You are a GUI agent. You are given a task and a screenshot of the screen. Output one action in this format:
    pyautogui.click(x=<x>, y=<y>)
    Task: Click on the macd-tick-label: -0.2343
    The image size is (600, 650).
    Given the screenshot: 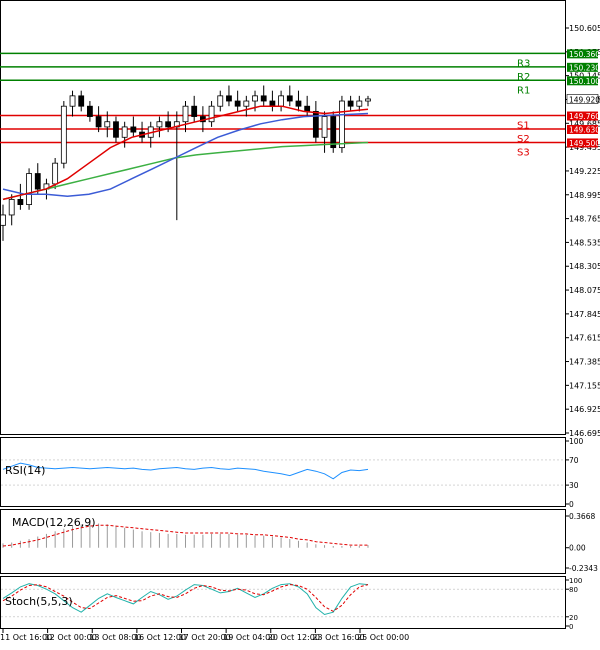 What is the action you would take?
    pyautogui.click(x=583, y=568)
    